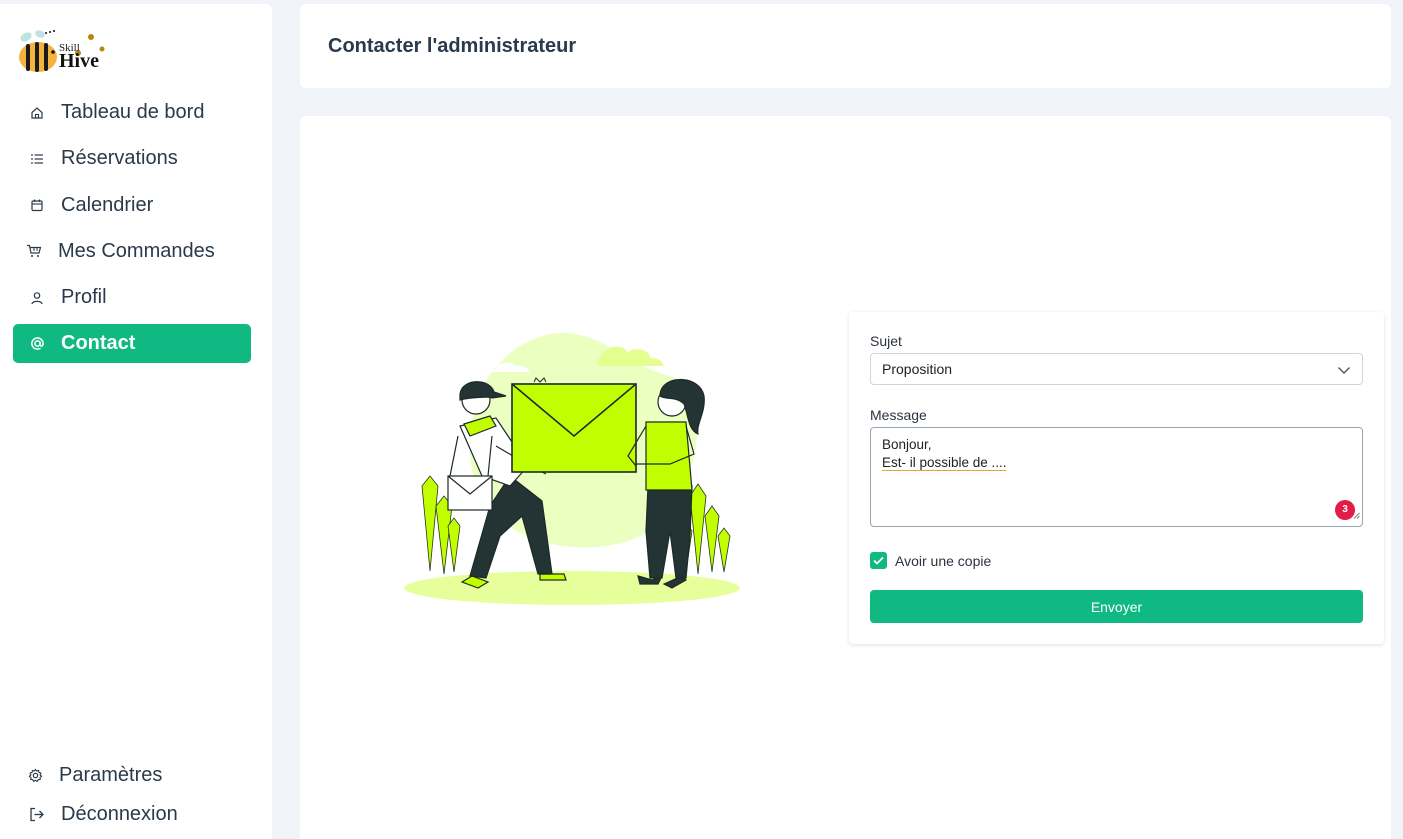 This screenshot has width=1403, height=839. I want to click on sidebar-item-label: Profil, so click(84, 297).